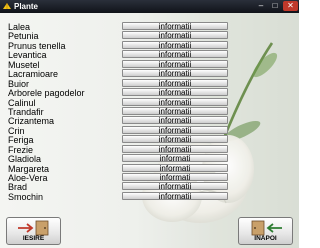 The image size is (320, 248). I want to click on app-icon, so click(7, 6).